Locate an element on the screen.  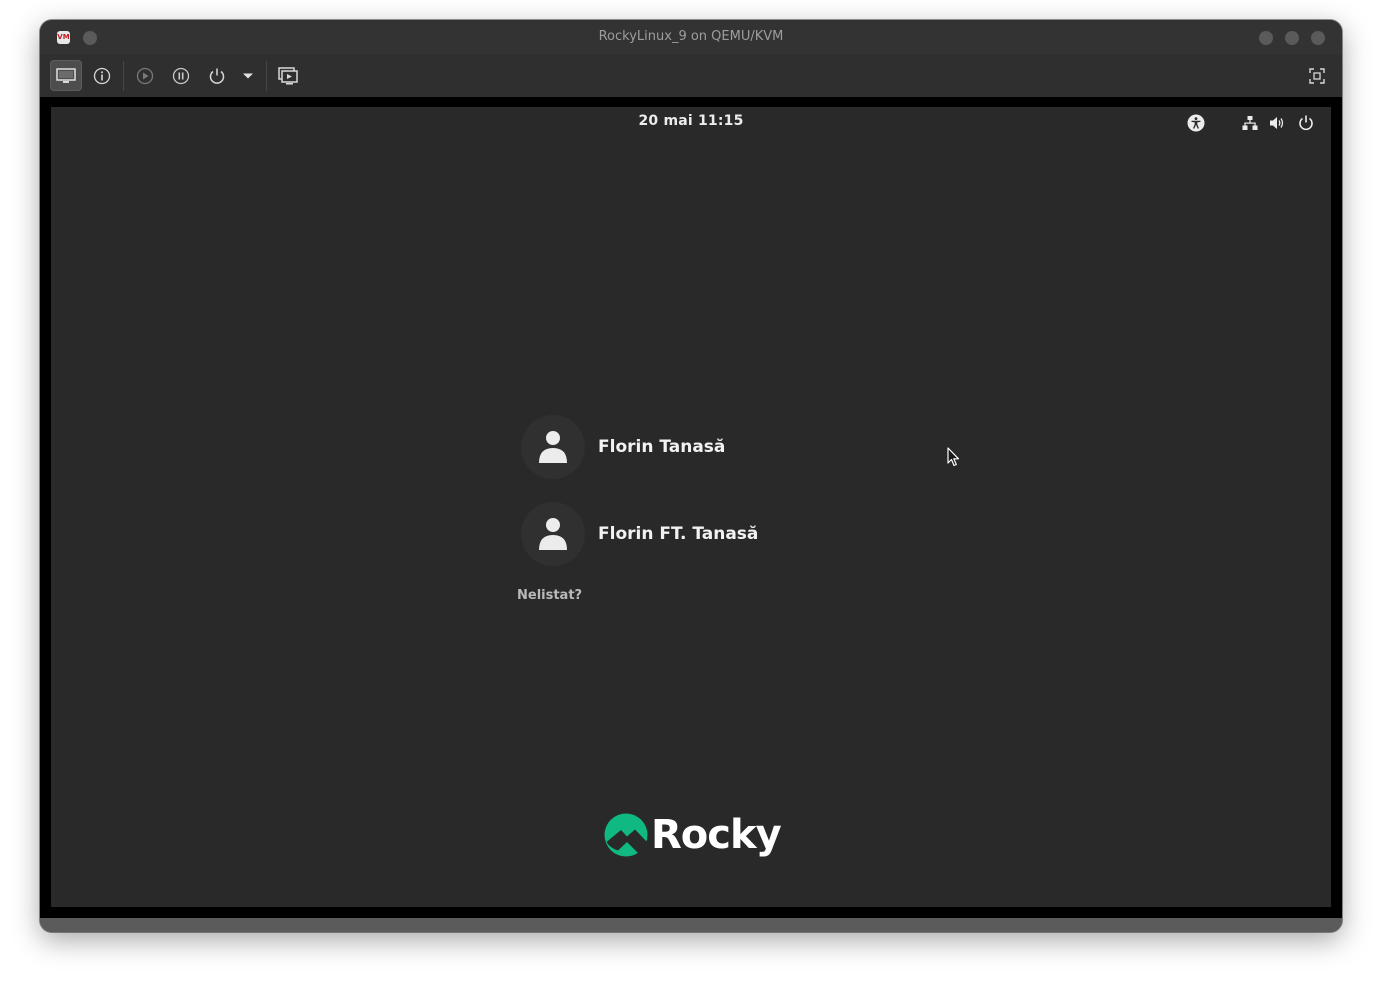
fullscreen-button is located at coordinates (1317, 75).